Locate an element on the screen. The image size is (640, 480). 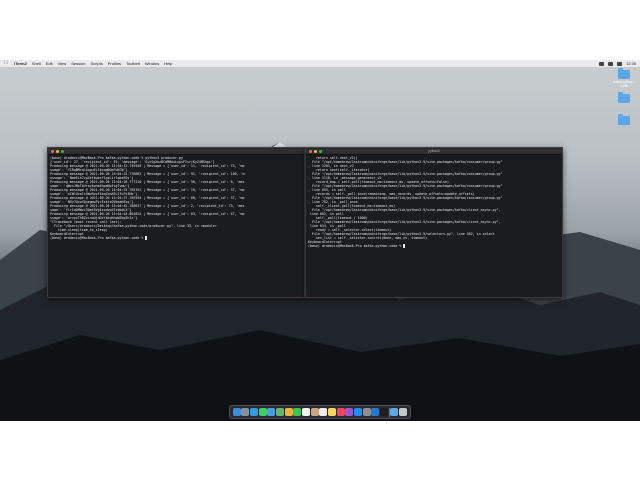
vscode-icon is located at coordinates (375, 412).